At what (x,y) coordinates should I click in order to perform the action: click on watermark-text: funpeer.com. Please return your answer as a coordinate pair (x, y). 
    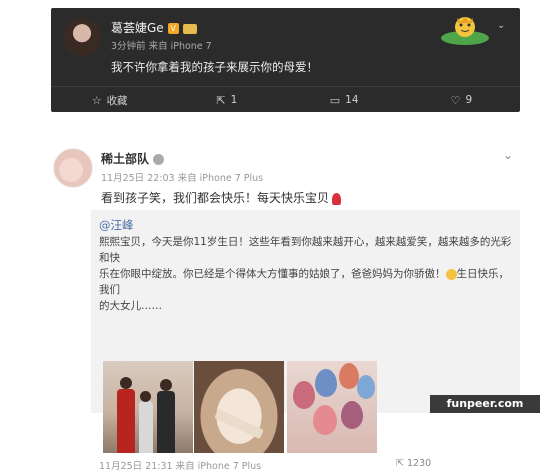
    Looking at the image, I should click on (485, 403).